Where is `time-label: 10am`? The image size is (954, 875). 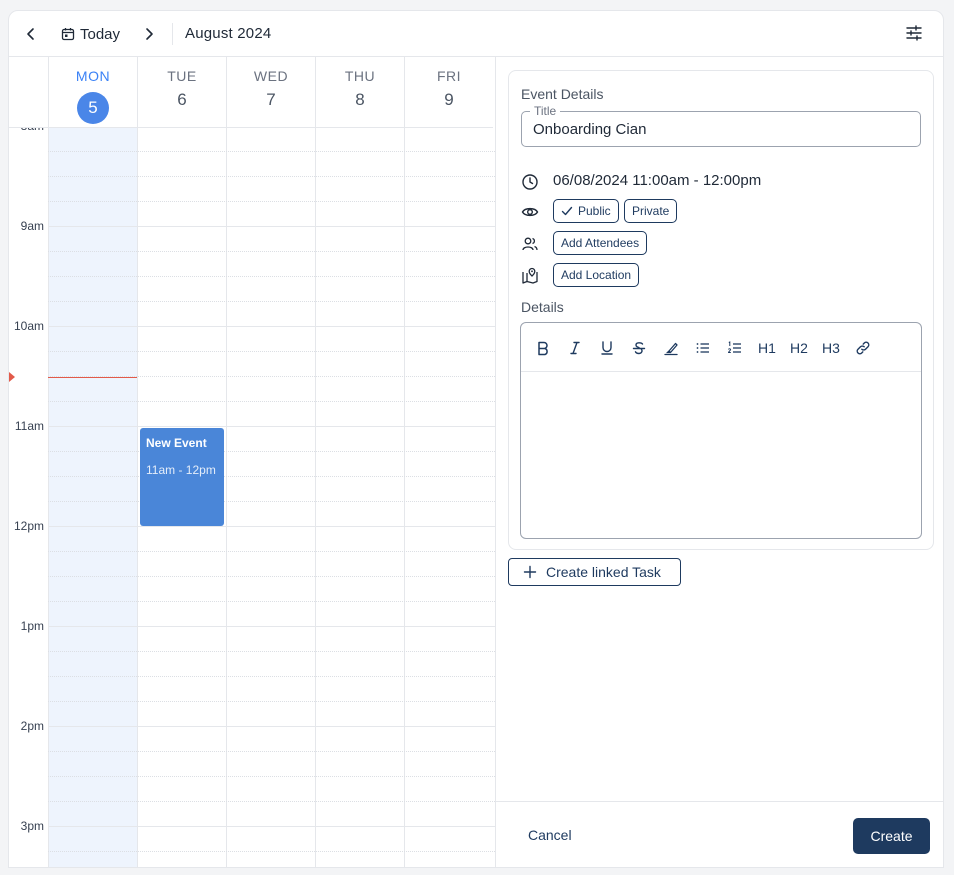
time-label: 10am is located at coordinates (28, 326).